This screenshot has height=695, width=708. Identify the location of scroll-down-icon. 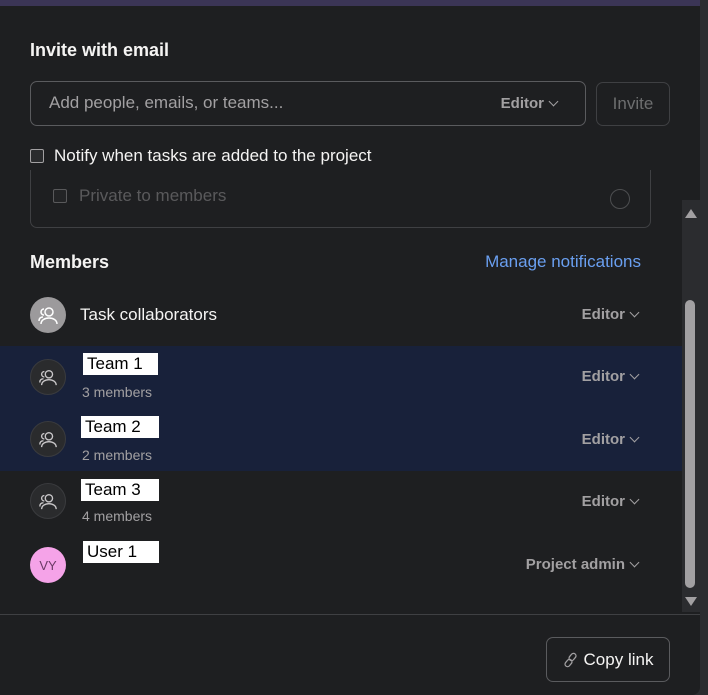
(691, 601).